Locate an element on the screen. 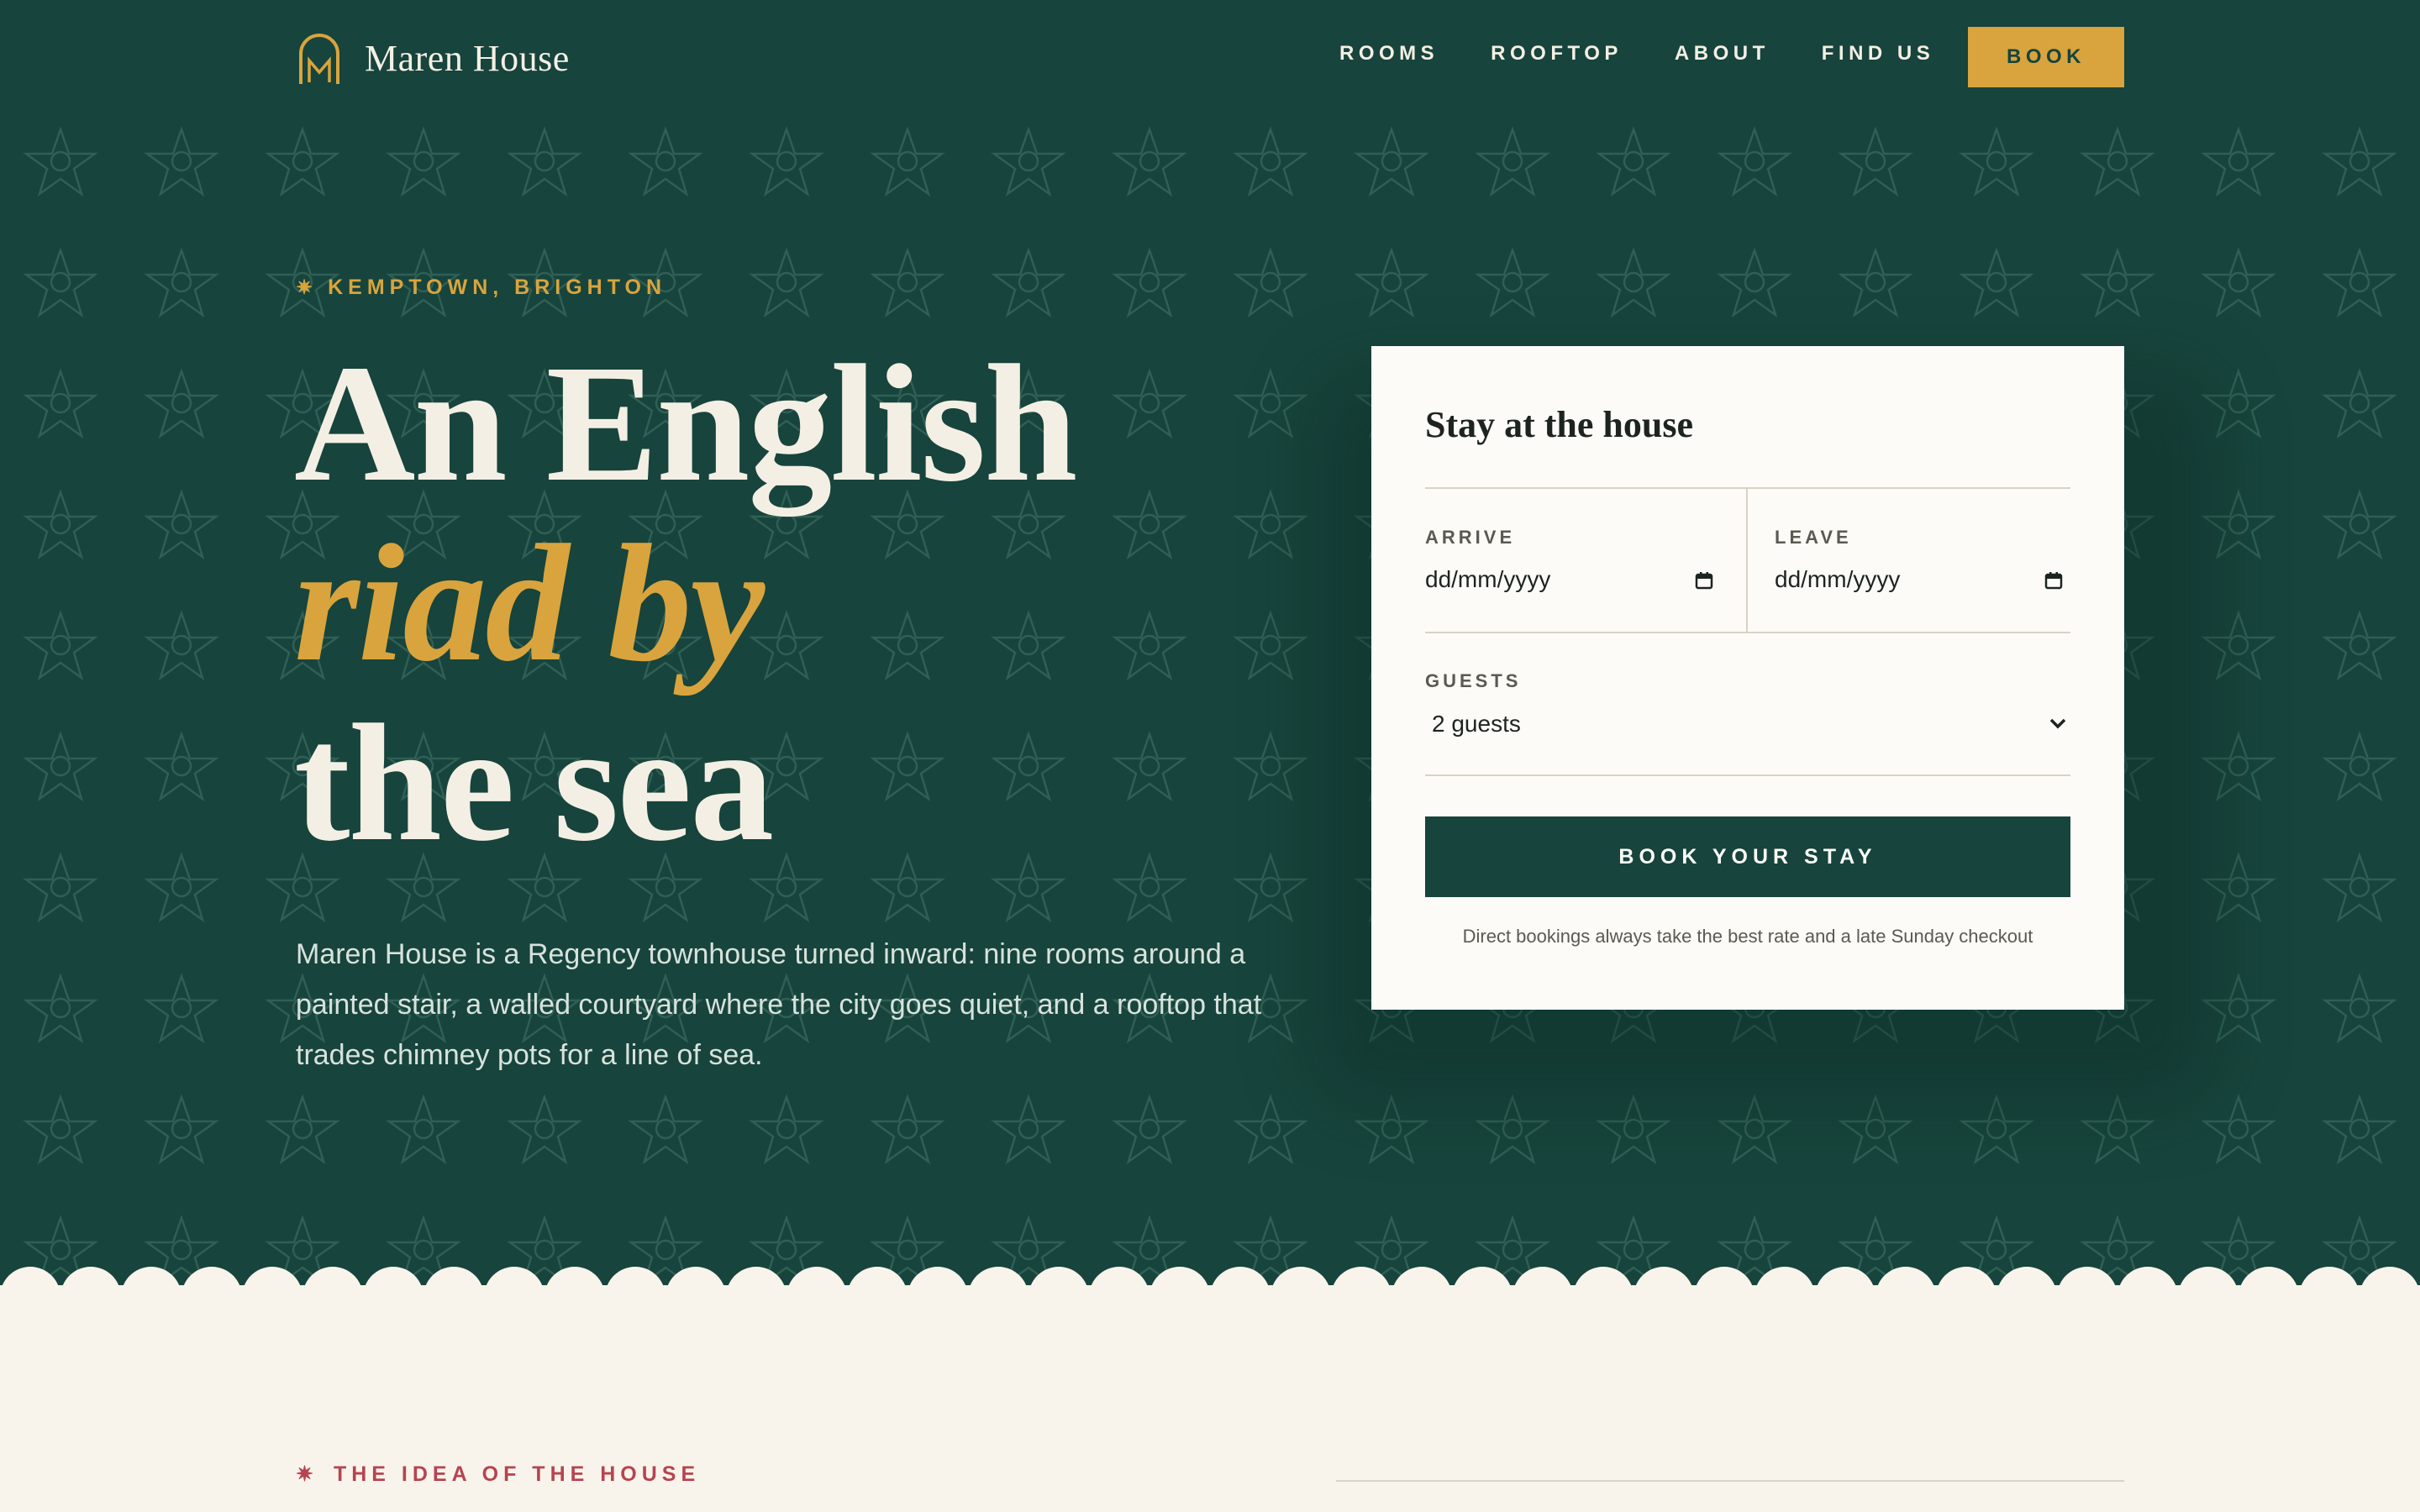  hero-headline: An English riad by the sea is located at coordinates (686, 603).